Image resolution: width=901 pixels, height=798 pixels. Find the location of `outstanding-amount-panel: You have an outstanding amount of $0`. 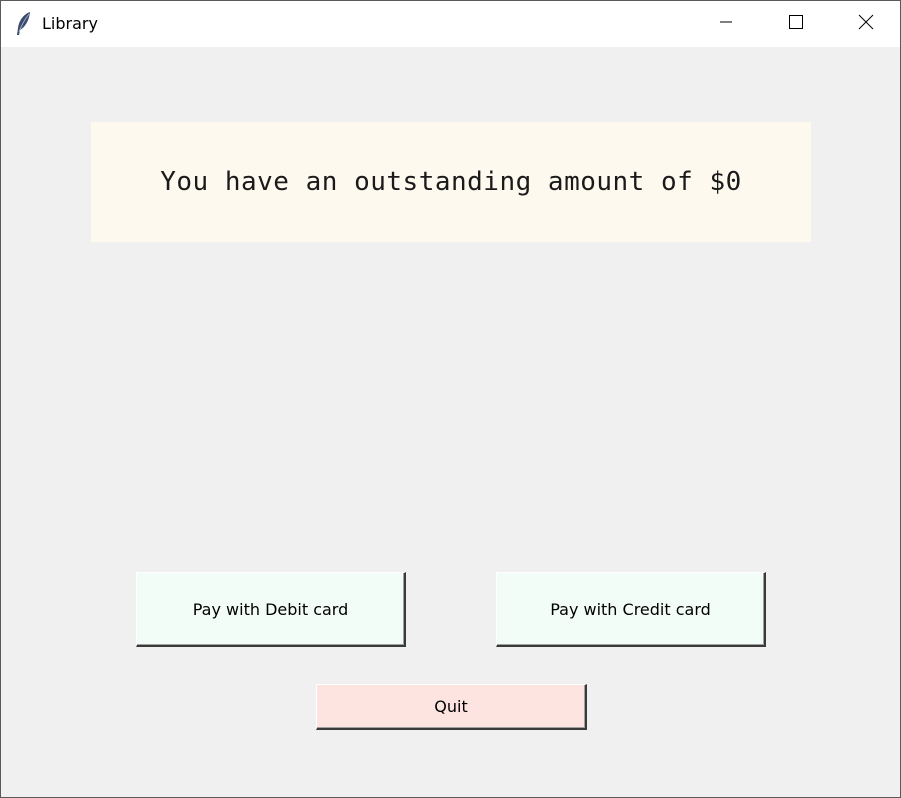

outstanding-amount-panel: You have an outstanding amount of $0 is located at coordinates (451, 182).